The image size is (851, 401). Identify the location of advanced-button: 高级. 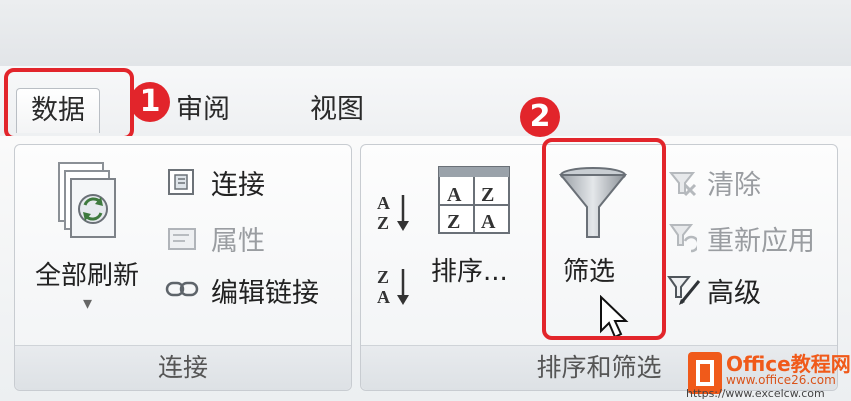
(734, 290).